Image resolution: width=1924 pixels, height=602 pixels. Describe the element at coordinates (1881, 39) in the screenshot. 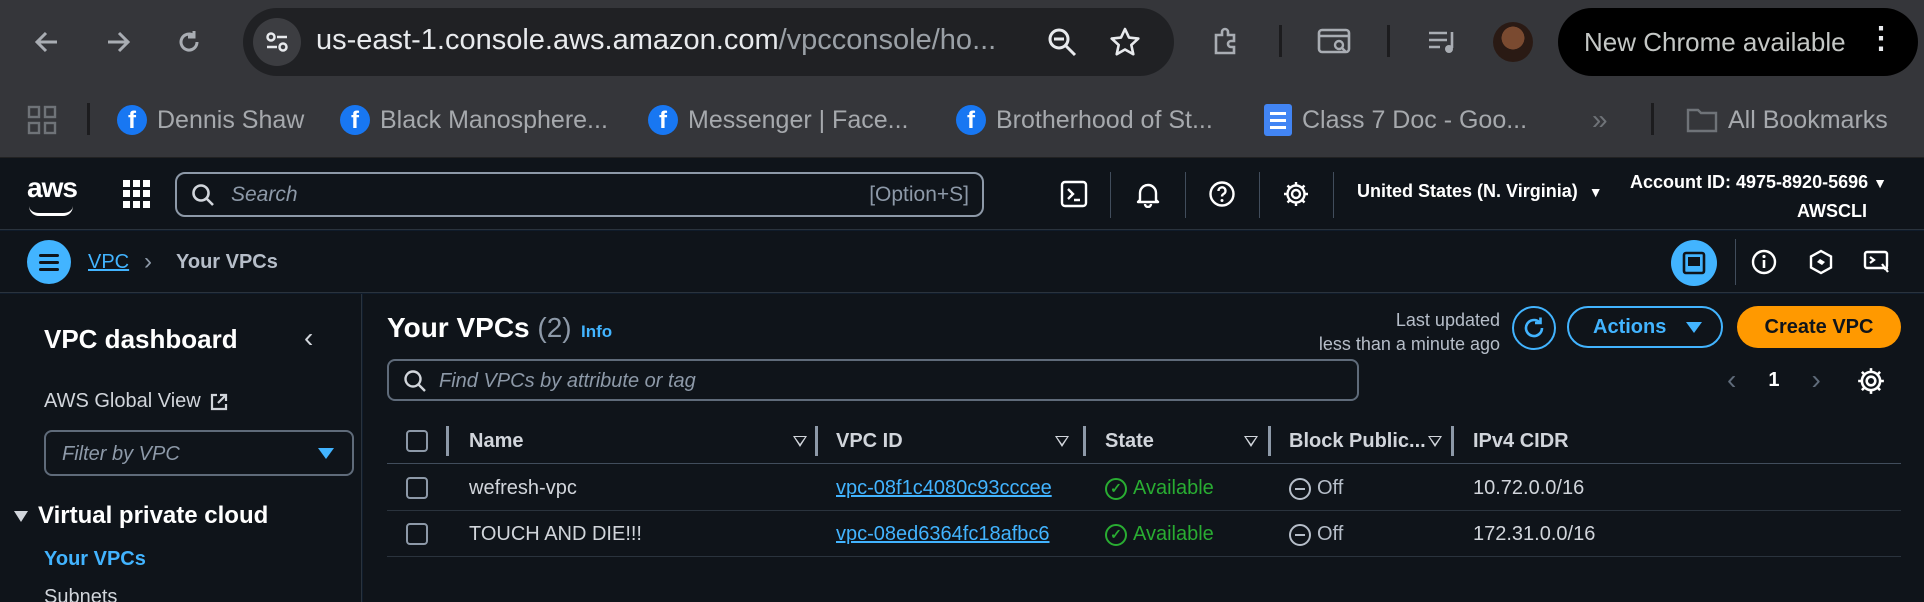

I see `chrome-menu-icon: ⋮` at that location.